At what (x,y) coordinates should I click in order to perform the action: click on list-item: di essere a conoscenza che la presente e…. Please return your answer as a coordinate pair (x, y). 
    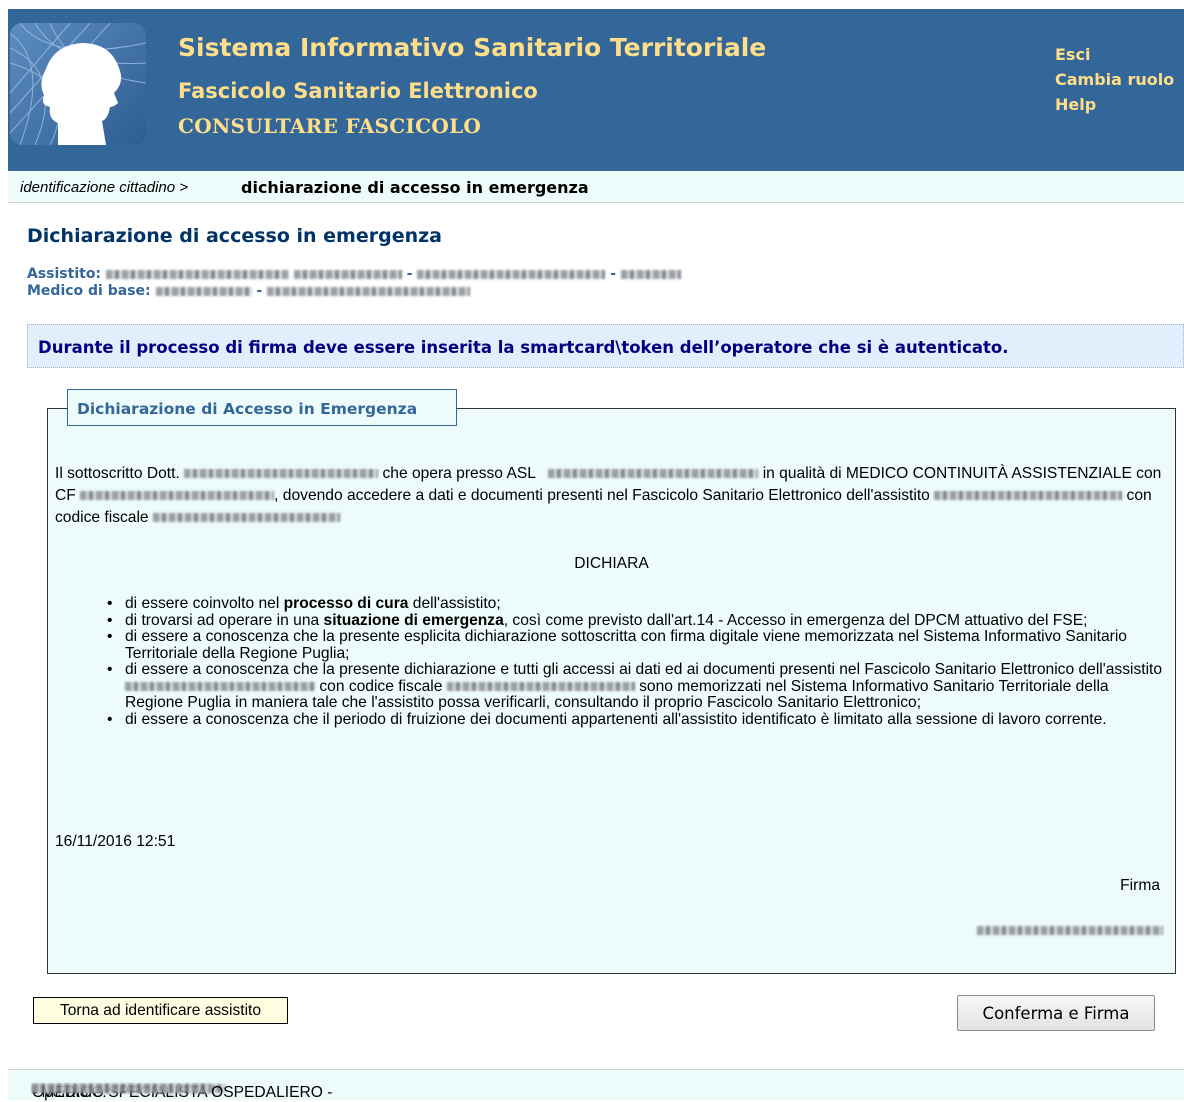
    Looking at the image, I should click on (637, 645).